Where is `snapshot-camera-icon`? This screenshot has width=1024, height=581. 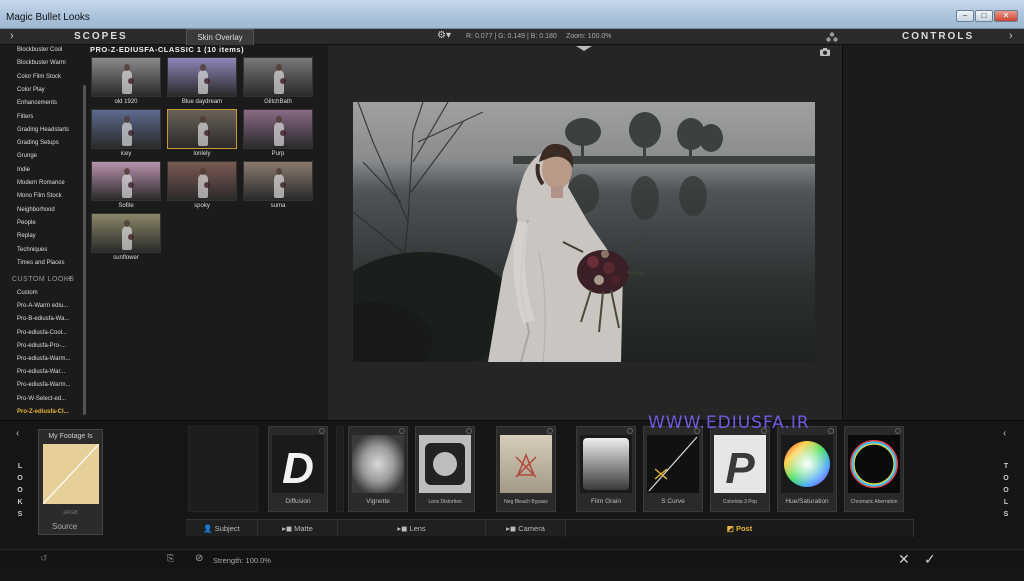
snapshot-camera-icon is located at coordinates (825, 52).